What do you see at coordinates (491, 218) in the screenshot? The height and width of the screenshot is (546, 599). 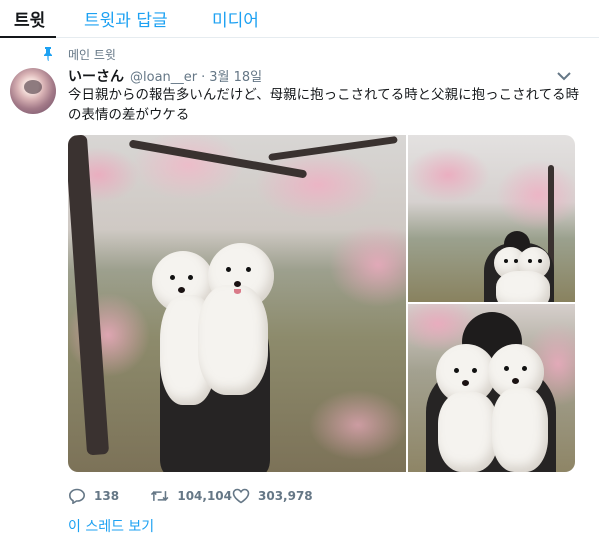 I see `top-right-photo` at bounding box center [491, 218].